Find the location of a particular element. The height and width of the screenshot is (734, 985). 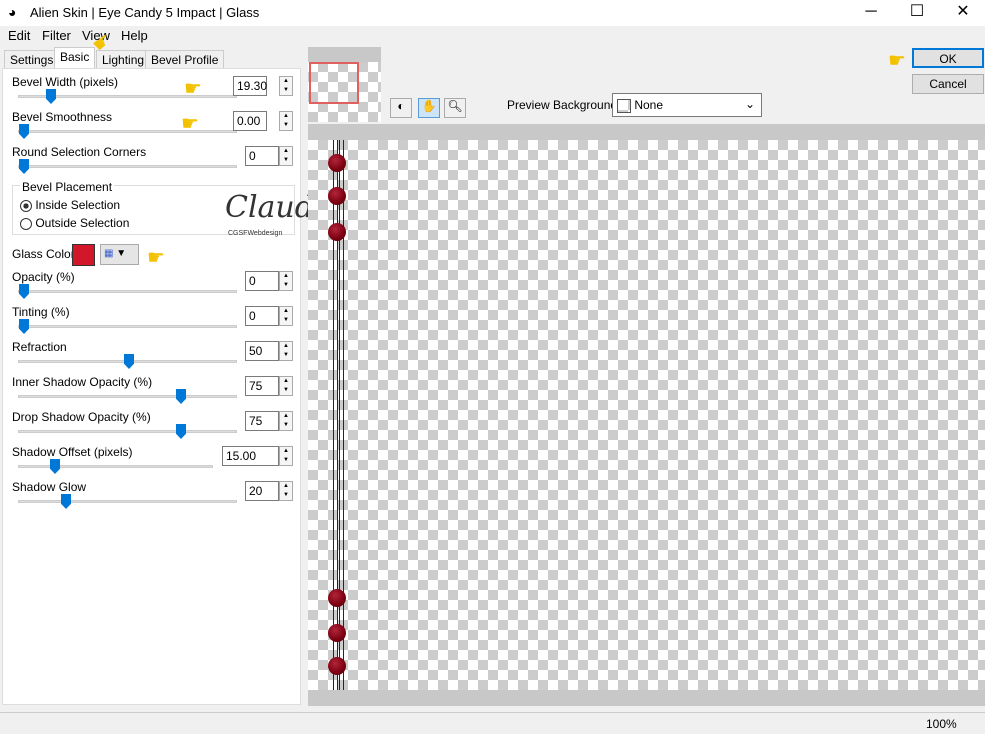

tab-lighting: Lighting is located at coordinates (123, 59).